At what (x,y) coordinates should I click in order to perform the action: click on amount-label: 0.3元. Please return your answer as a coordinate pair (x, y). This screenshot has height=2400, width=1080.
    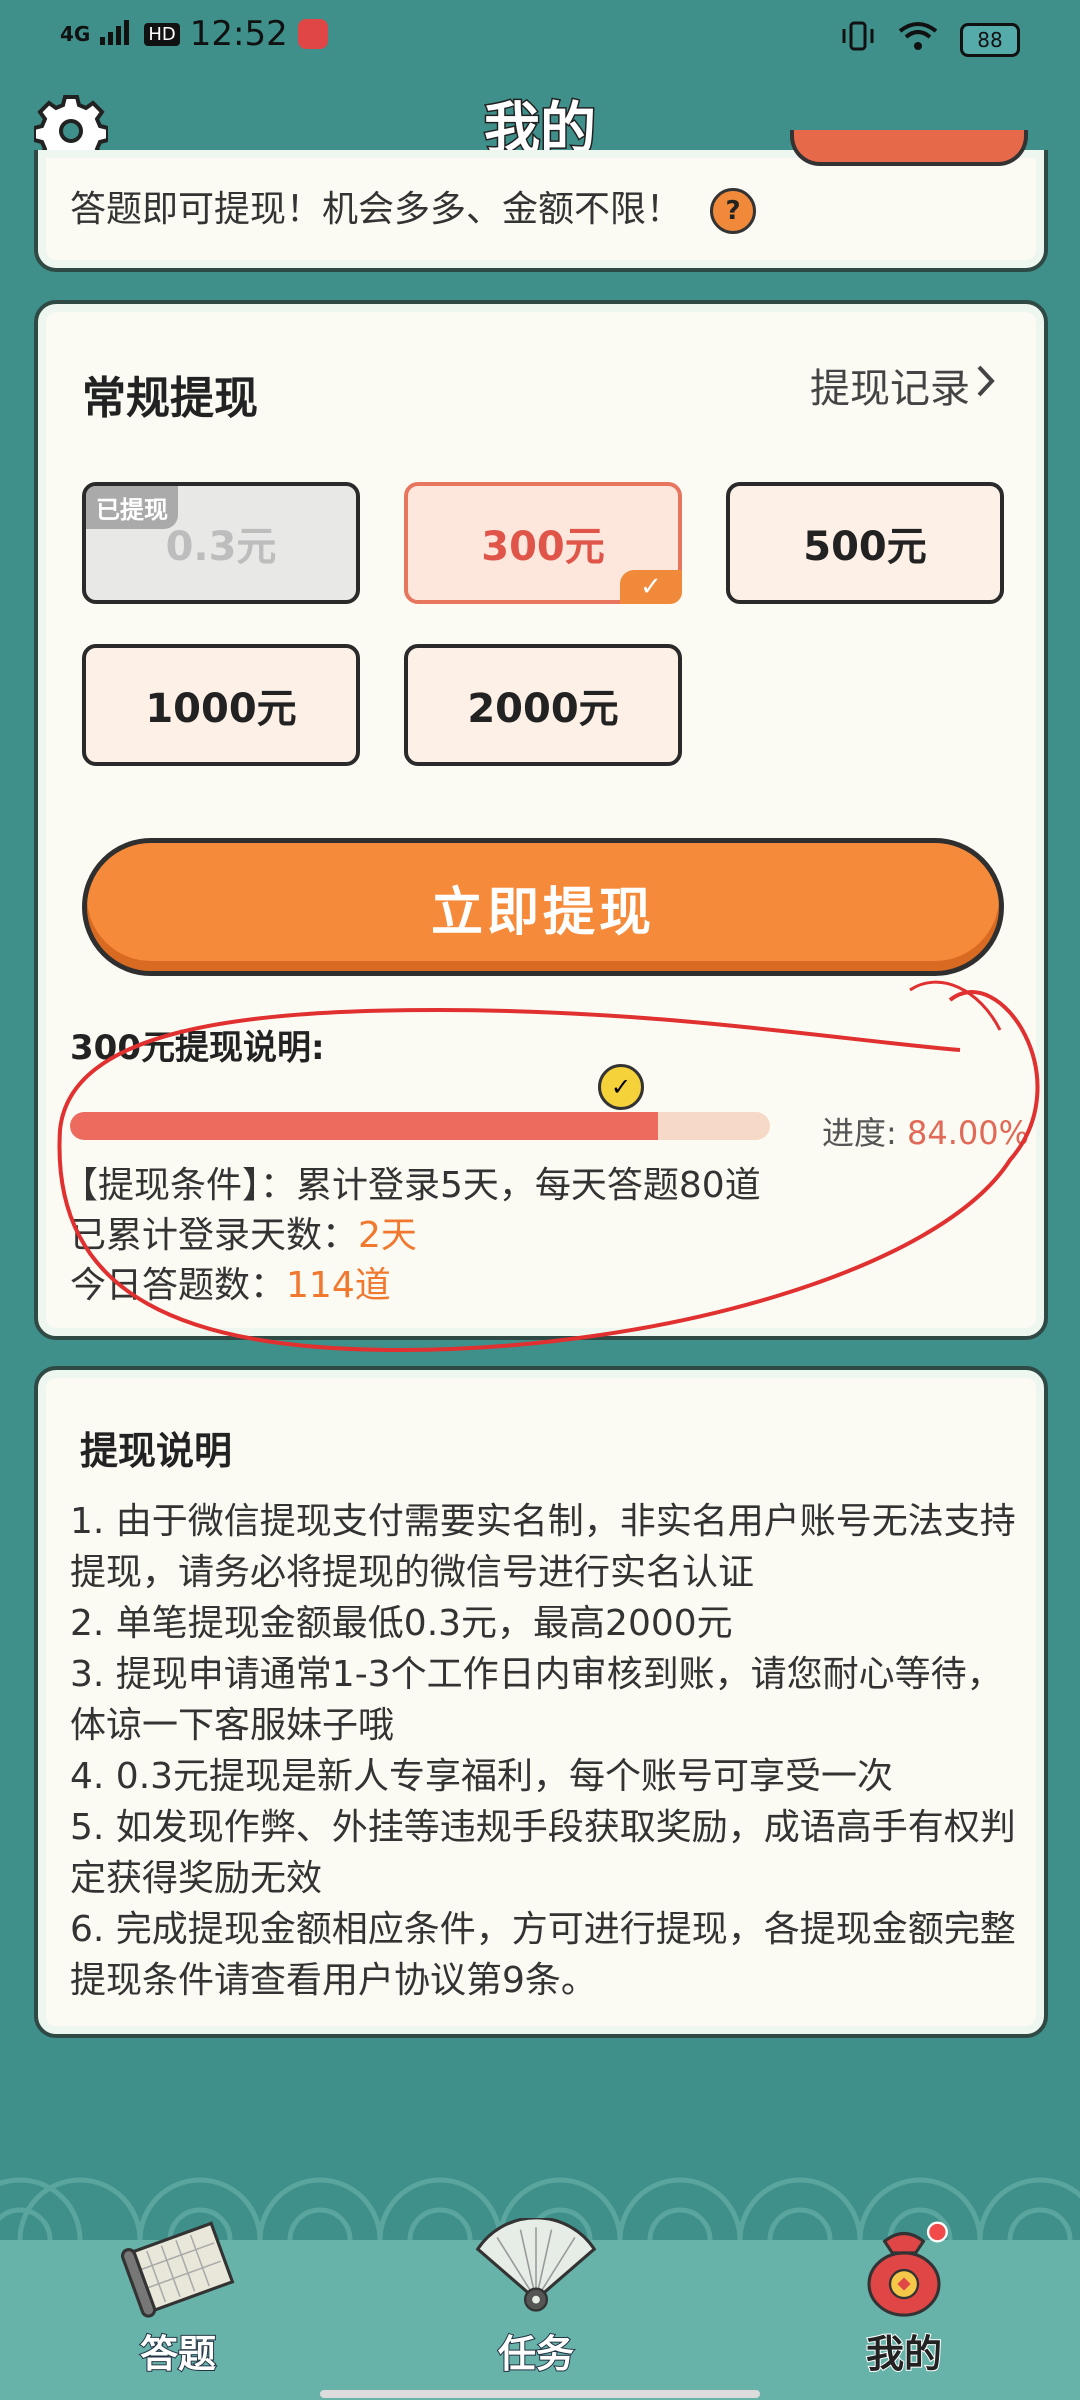
    Looking at the image, I should click on (221, 547).